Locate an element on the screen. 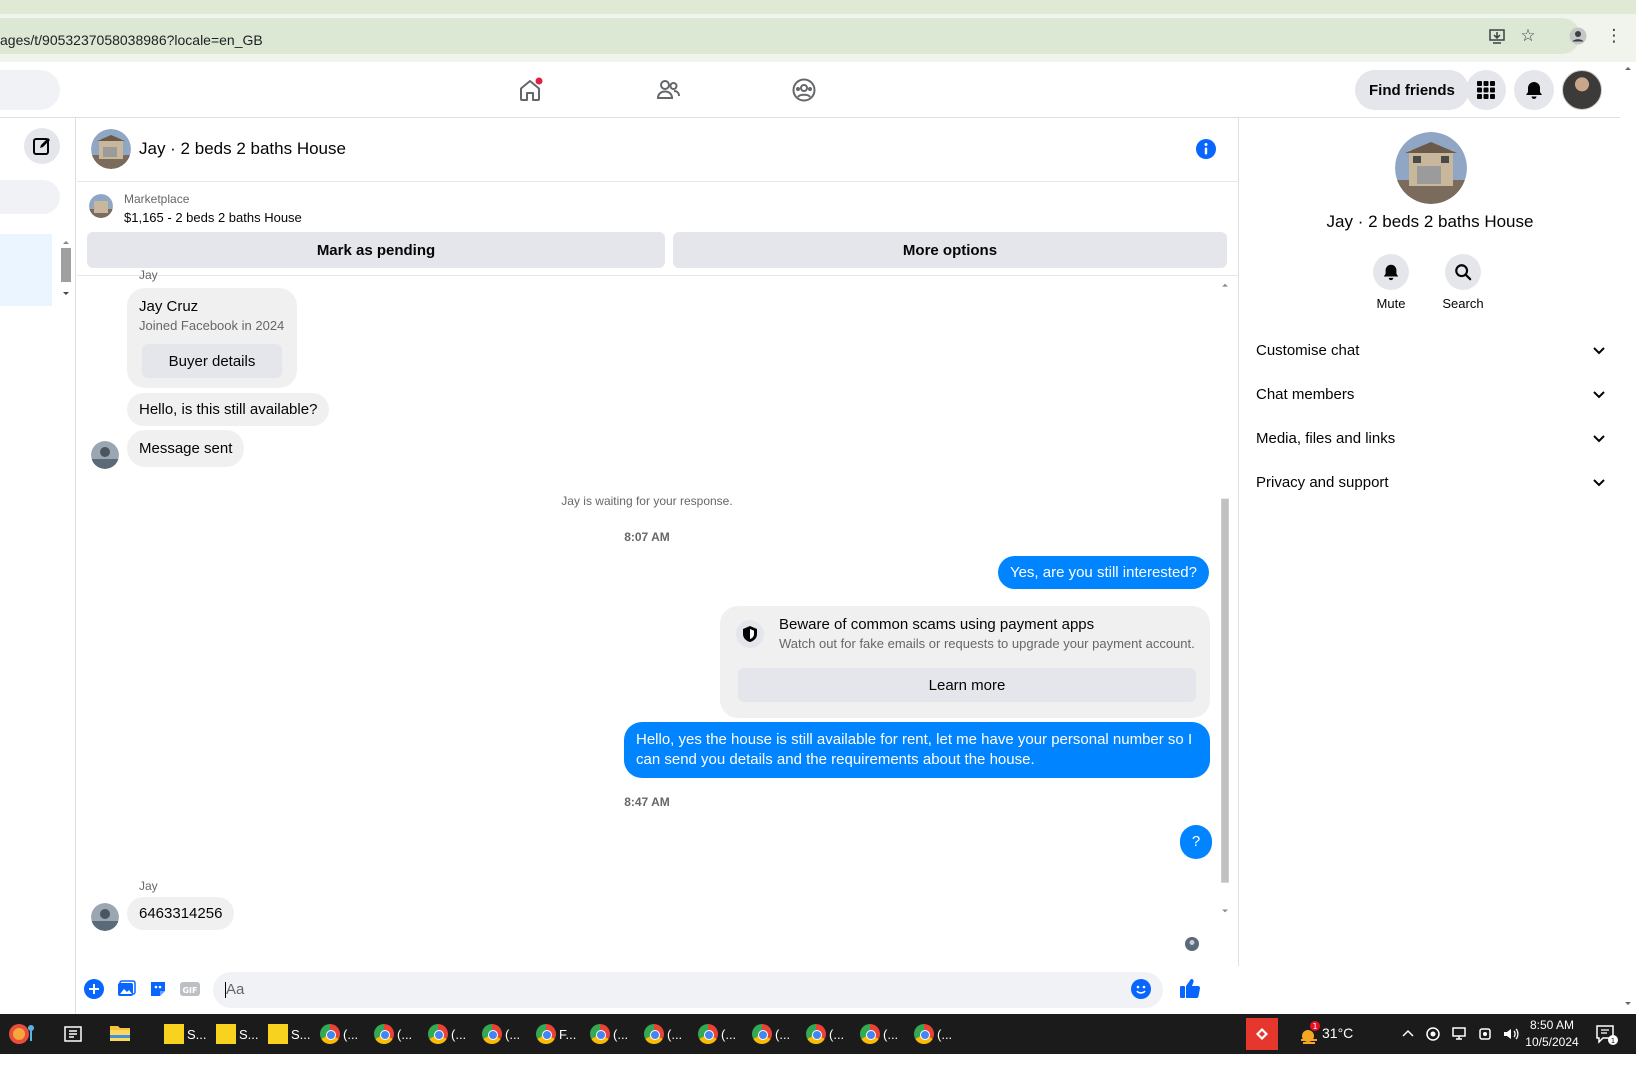  groups-tab is located at coordinates (804, 90).